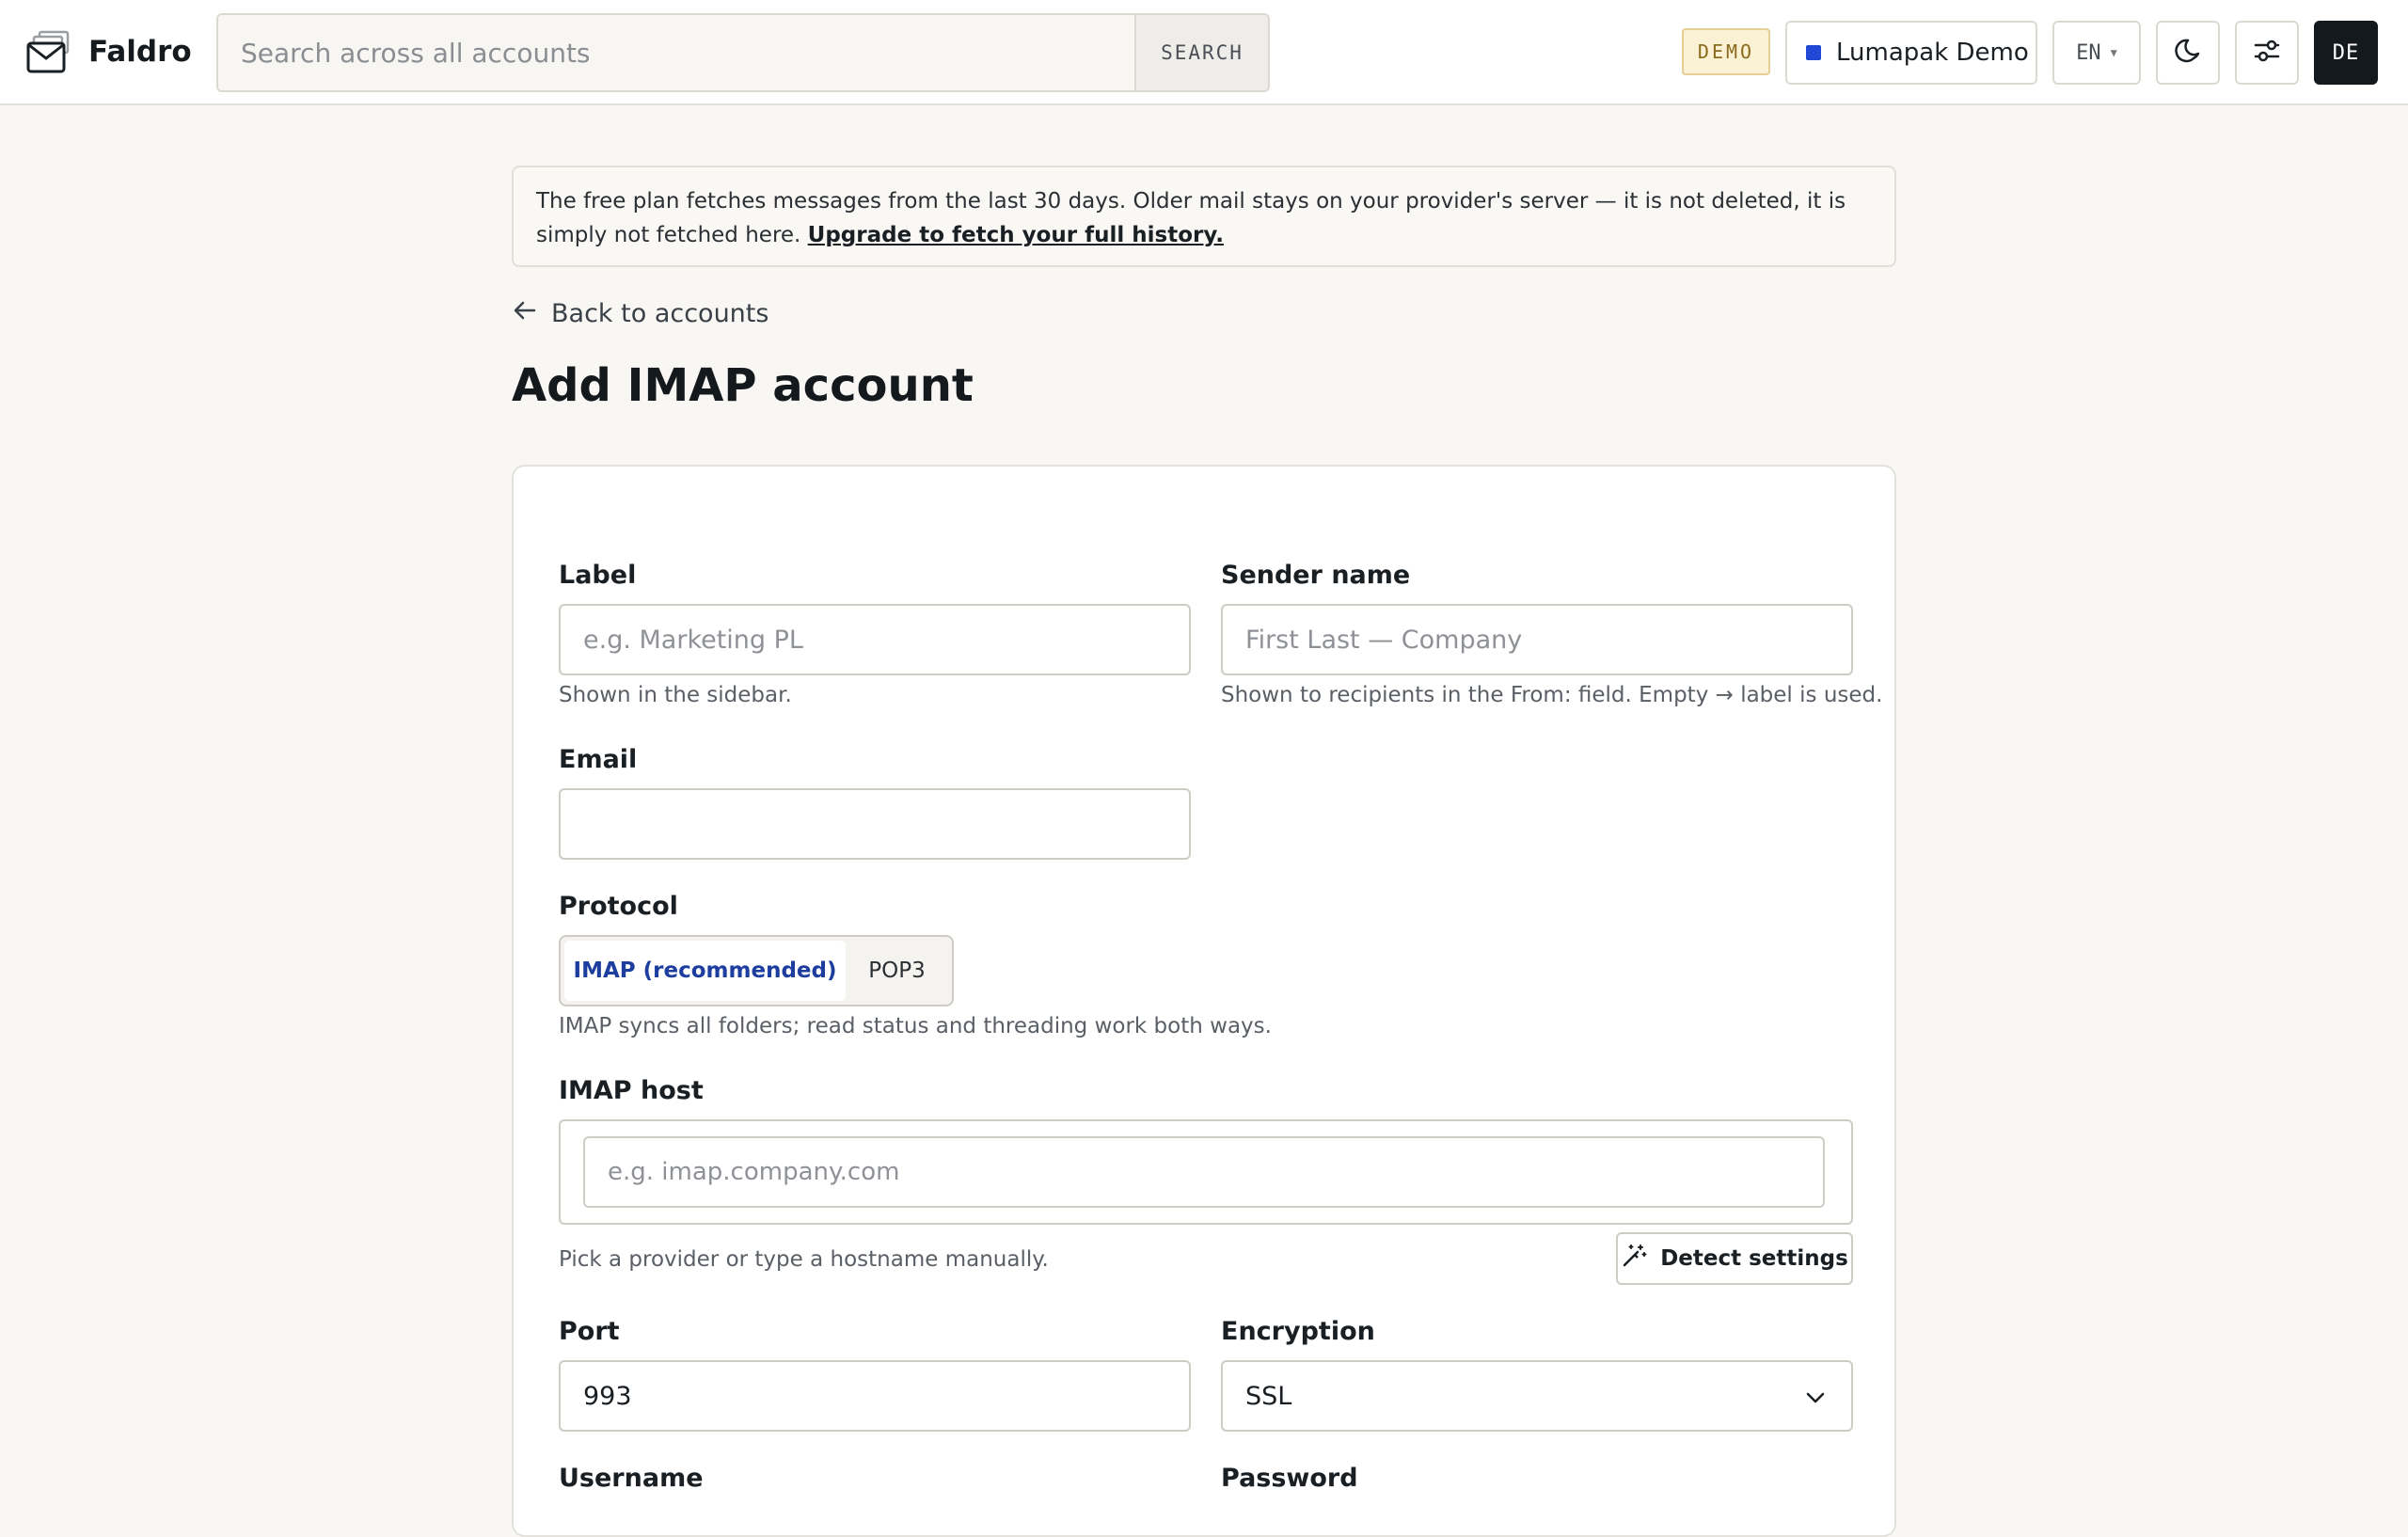 Image resolution: width=2408 pixels, height=1537 pixels. What do you see at coordinates (660, 313) in the screenshot?
I see `back-label: Back to accounts` at bounding box center [660, 313].